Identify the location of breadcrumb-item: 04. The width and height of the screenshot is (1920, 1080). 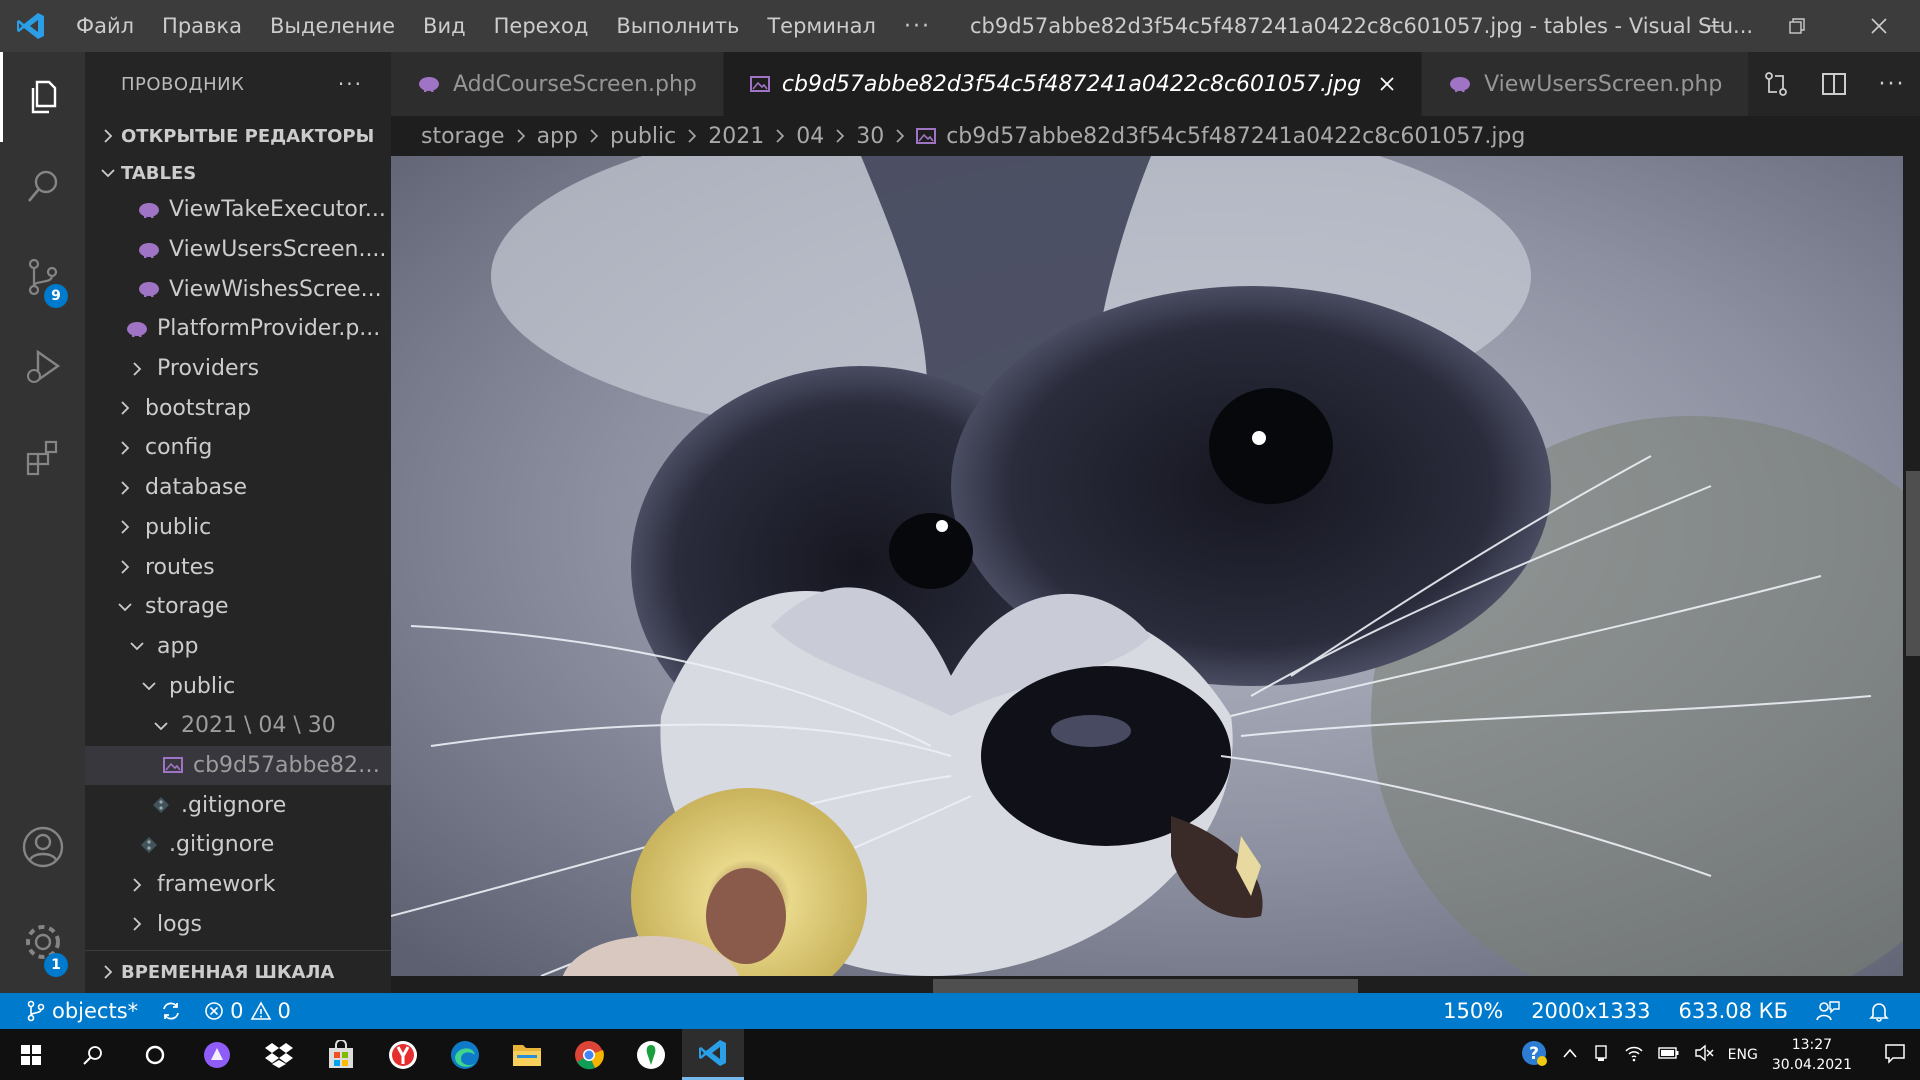
(810, 136).